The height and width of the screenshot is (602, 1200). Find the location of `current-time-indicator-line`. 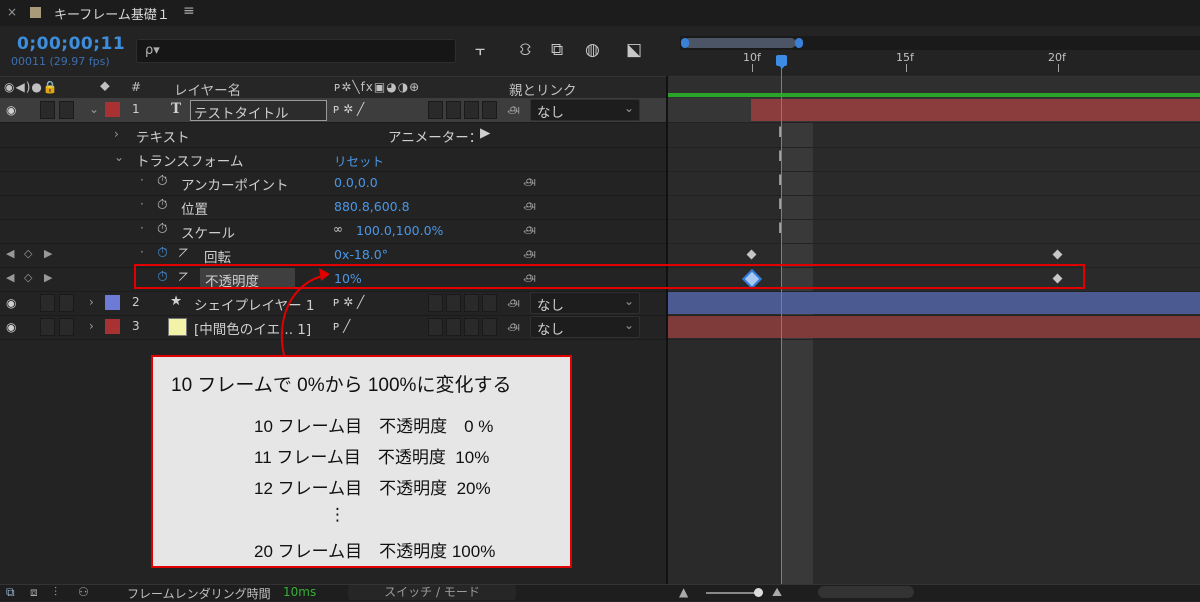

current-time-indicator-line is located at coordinates (781, 322).